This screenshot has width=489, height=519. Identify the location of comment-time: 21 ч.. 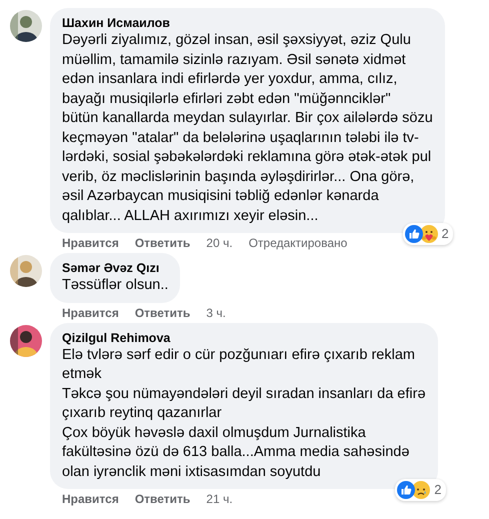
(219, 499).